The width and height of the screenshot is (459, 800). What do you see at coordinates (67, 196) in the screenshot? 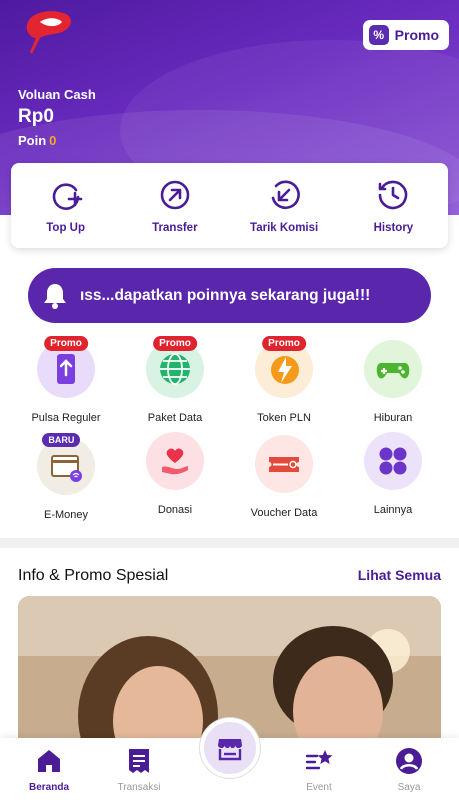
I see `plus-circle-icon` at bounding box center [67, 196].